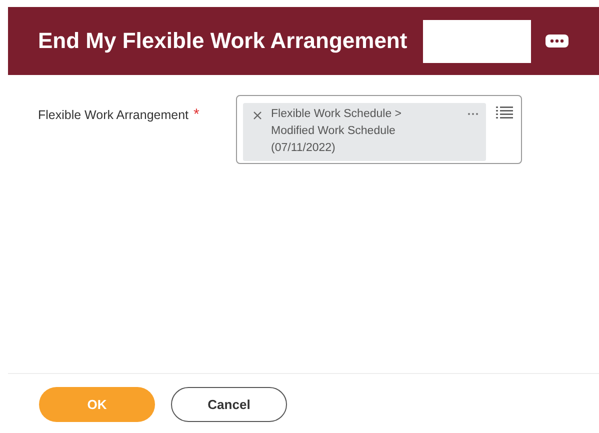  What do you see at coordinates (197, 115) in the screenshot?
I see `required-mark: *` at bounding box center [197, 115].